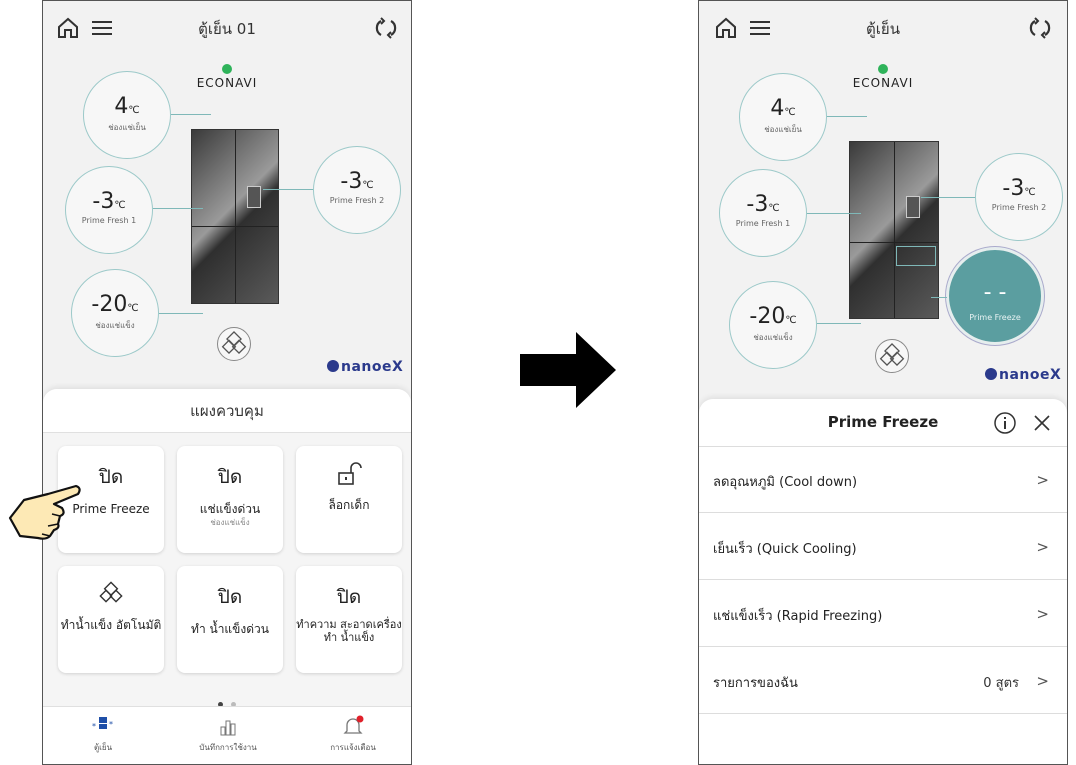 The height and width of the screenshot is (765, 1076). What do you see at coordinates (102, 724) in the screenshot?
I see `fridge-nav-icon: * *` at bounding box center [102, 724].